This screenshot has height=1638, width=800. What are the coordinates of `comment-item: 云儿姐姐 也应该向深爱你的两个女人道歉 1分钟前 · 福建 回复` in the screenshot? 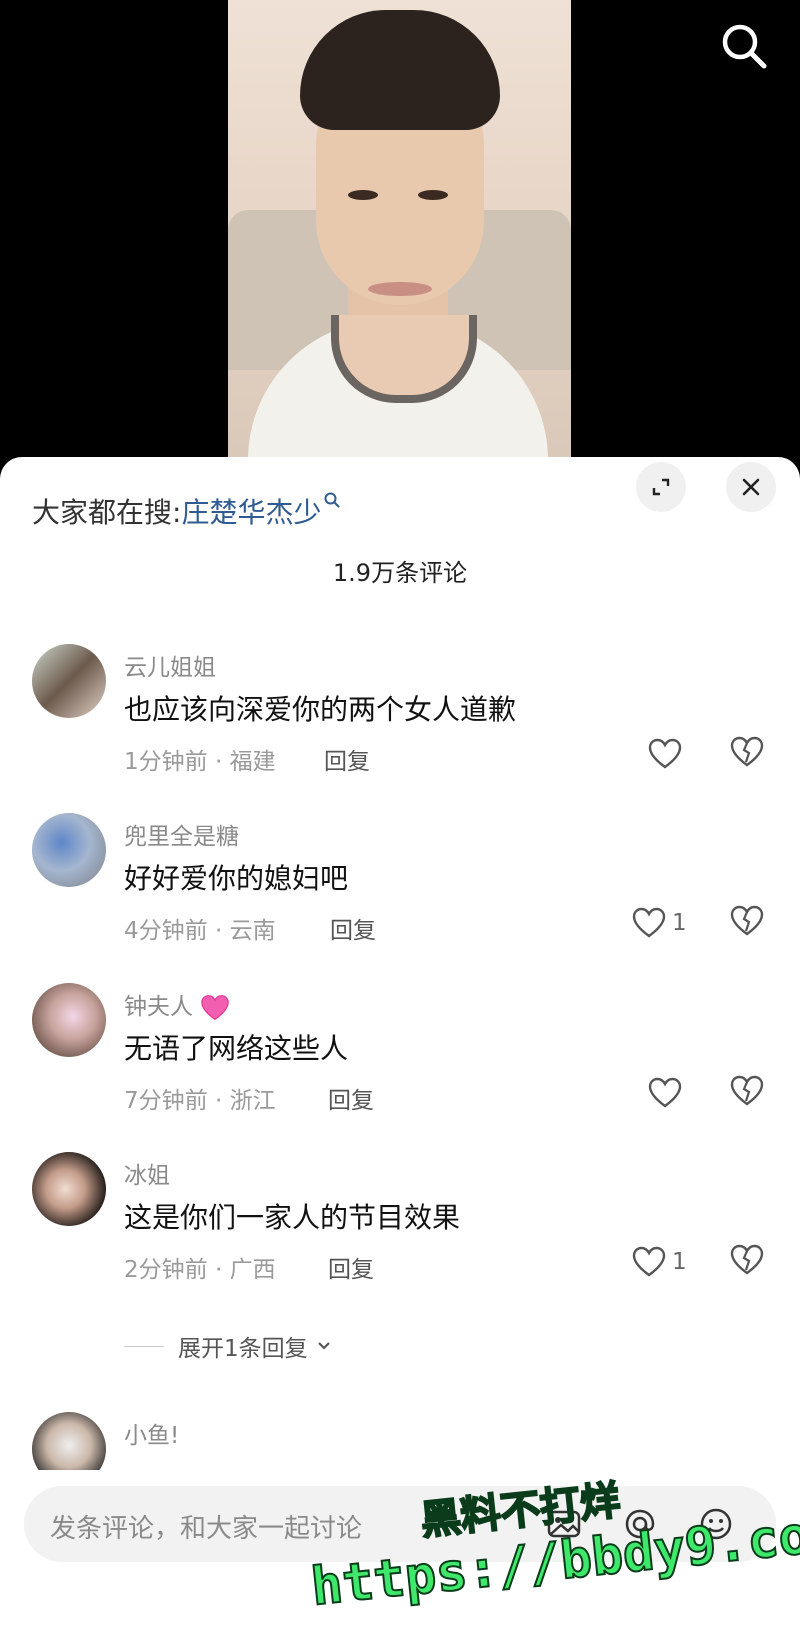 It's located at (400, 729).